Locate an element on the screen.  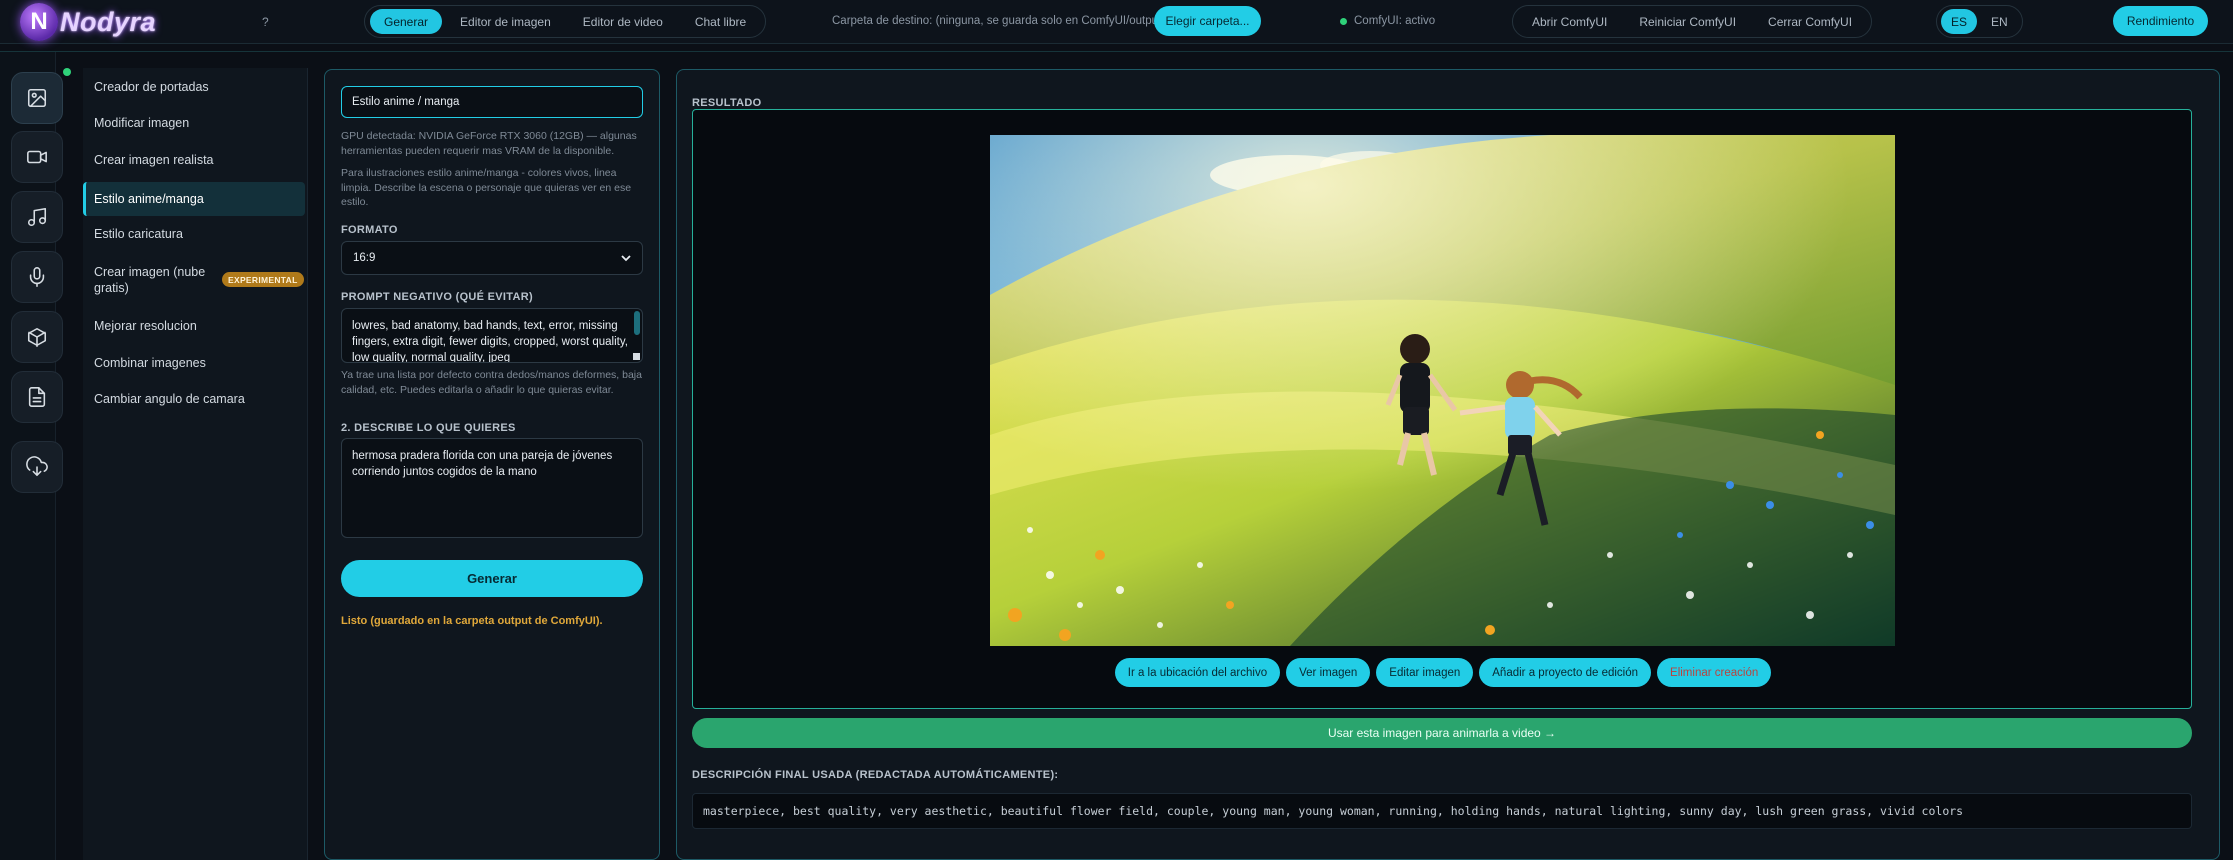
submenu-item-caricatura: Estilo caricatura is located at coordinates (194, 233).